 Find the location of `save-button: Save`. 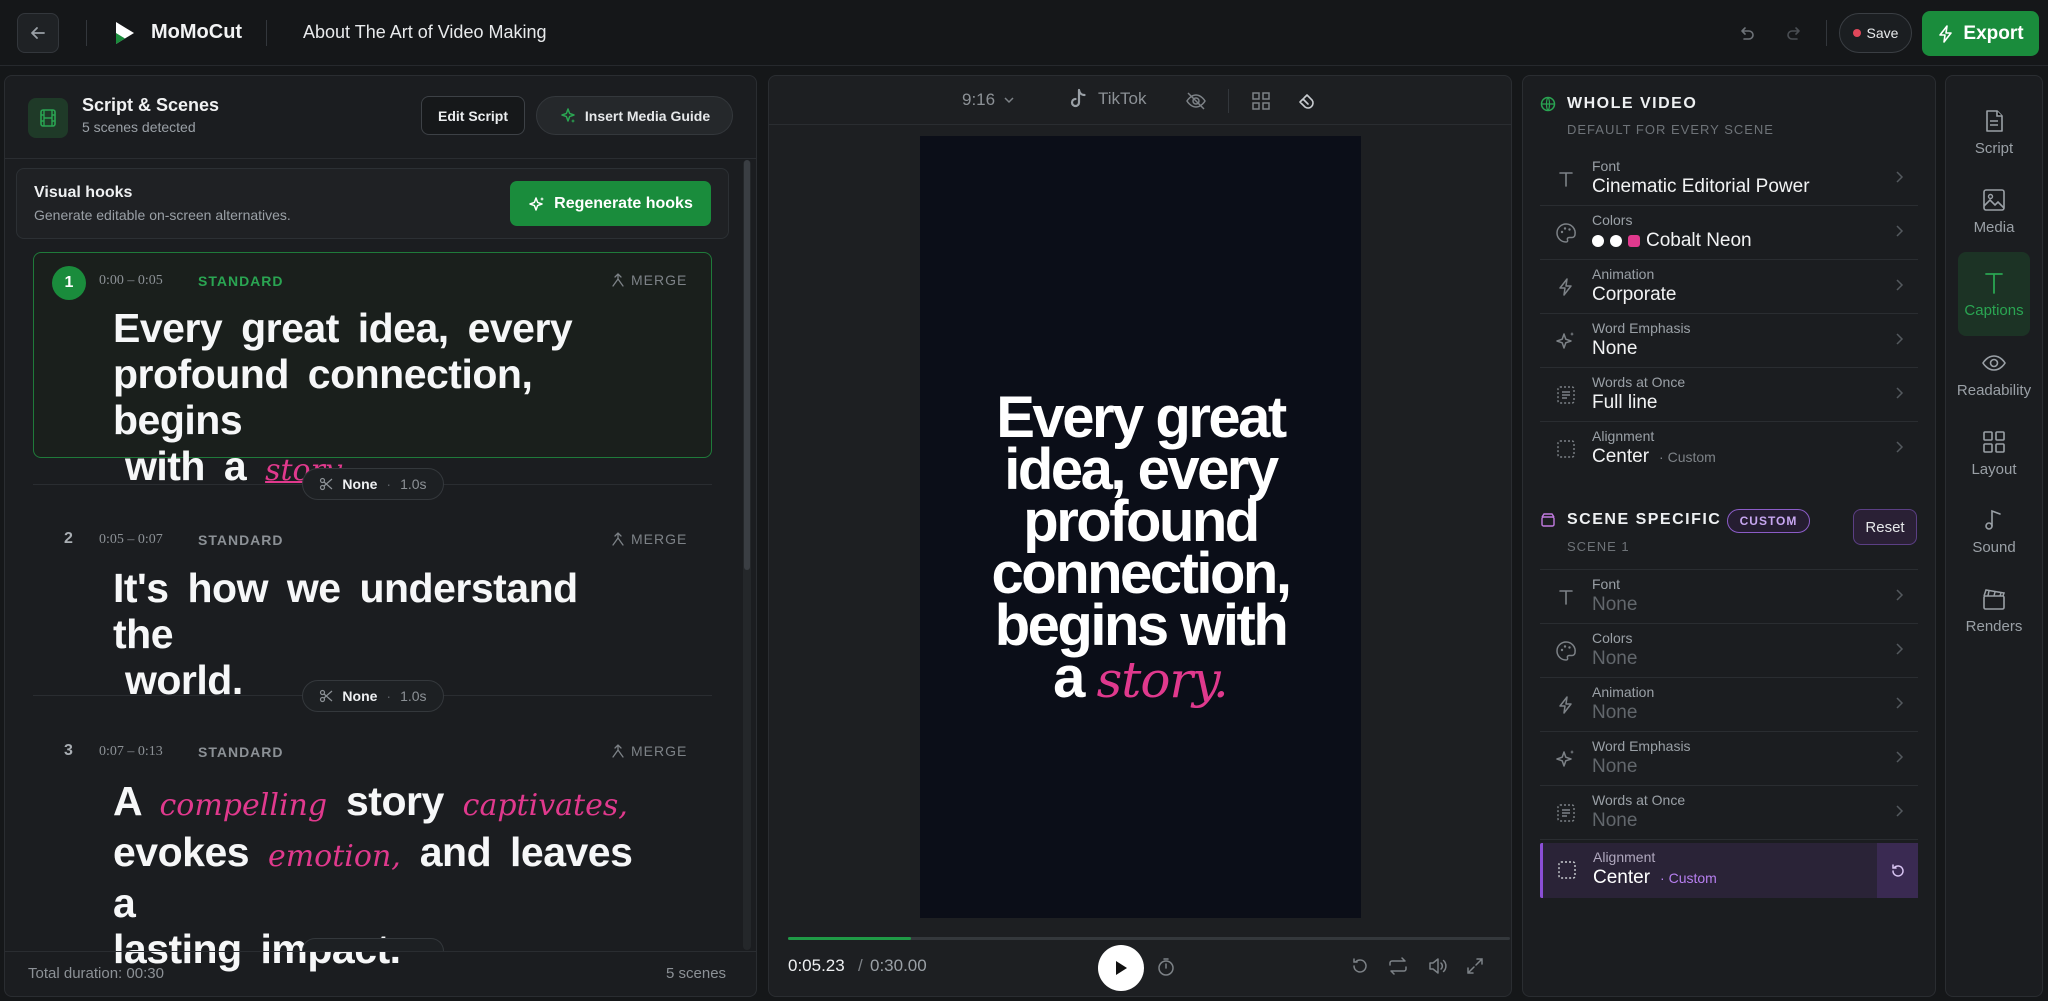

save-button: Save is located at coordinates (1875, 33).